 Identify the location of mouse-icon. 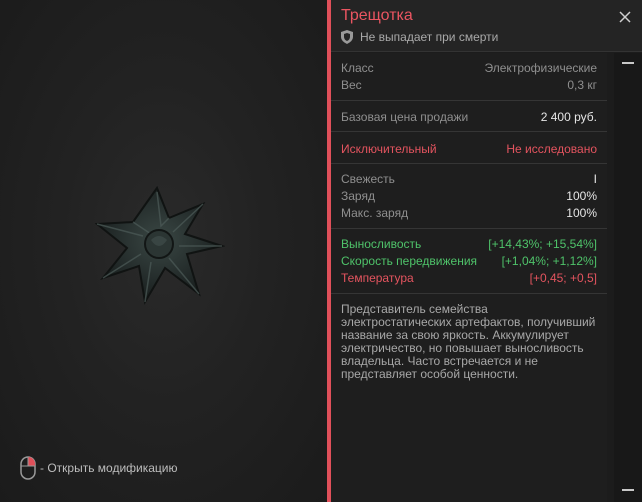
(28, 468).